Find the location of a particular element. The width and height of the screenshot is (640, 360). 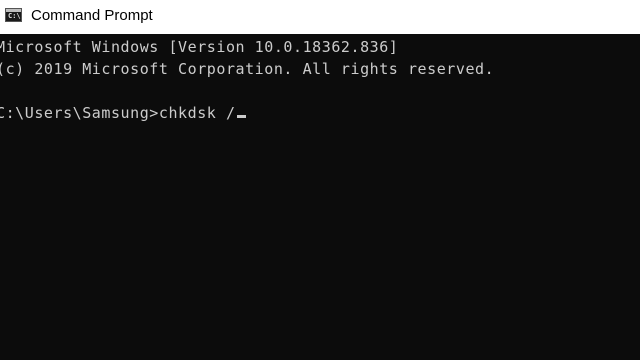

cmd-icon: C:\ is located at coordinates (13, 15).